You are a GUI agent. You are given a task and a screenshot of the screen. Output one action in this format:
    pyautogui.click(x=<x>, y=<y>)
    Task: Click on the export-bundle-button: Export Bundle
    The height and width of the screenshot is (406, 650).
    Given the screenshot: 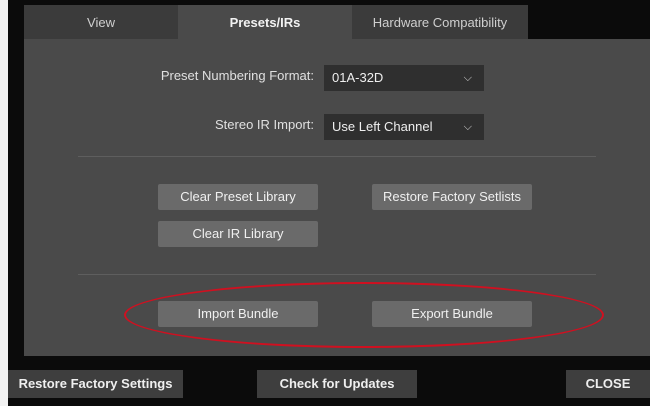 What is the action you would take?
    pyautogui.click(x=452, y=314)
    